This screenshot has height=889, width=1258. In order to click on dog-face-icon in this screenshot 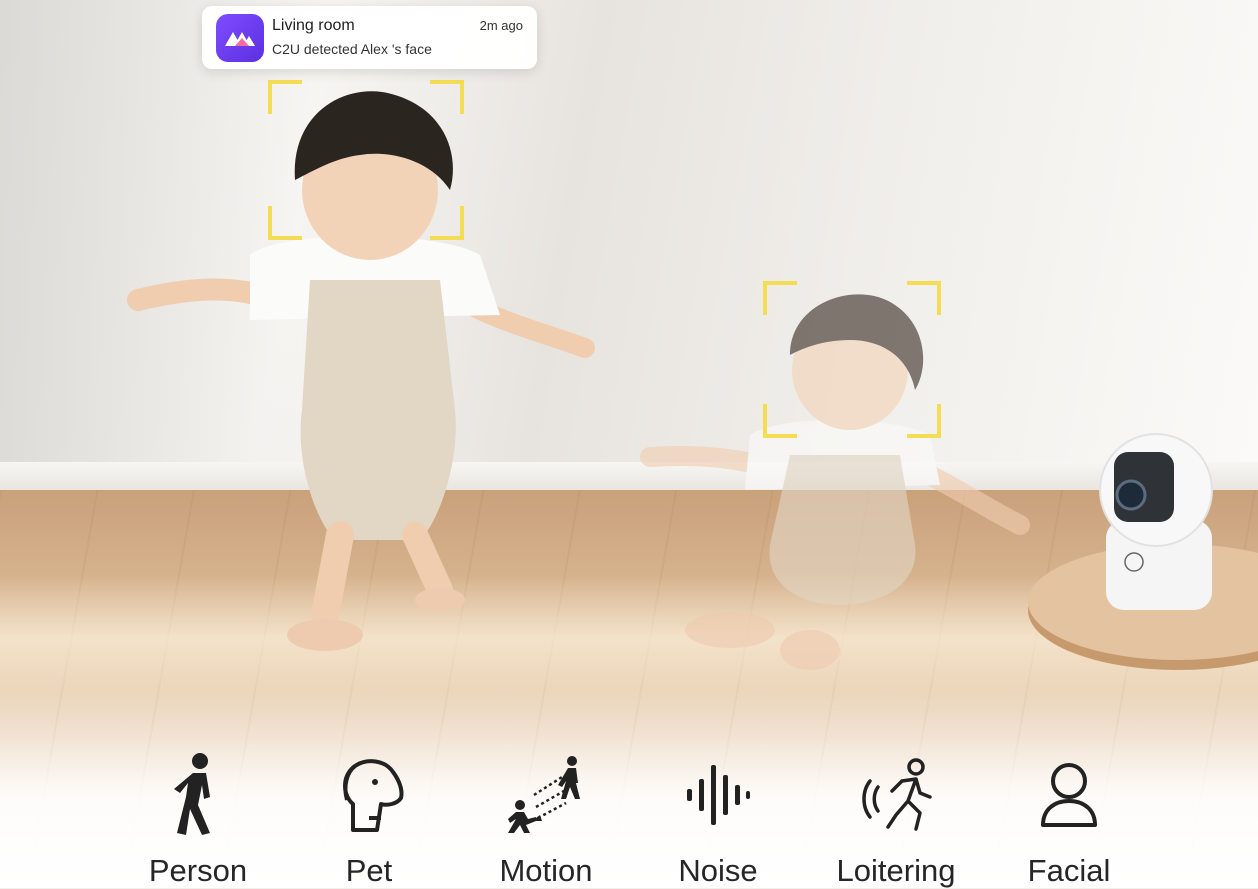, I will do `click(369, 795)`.